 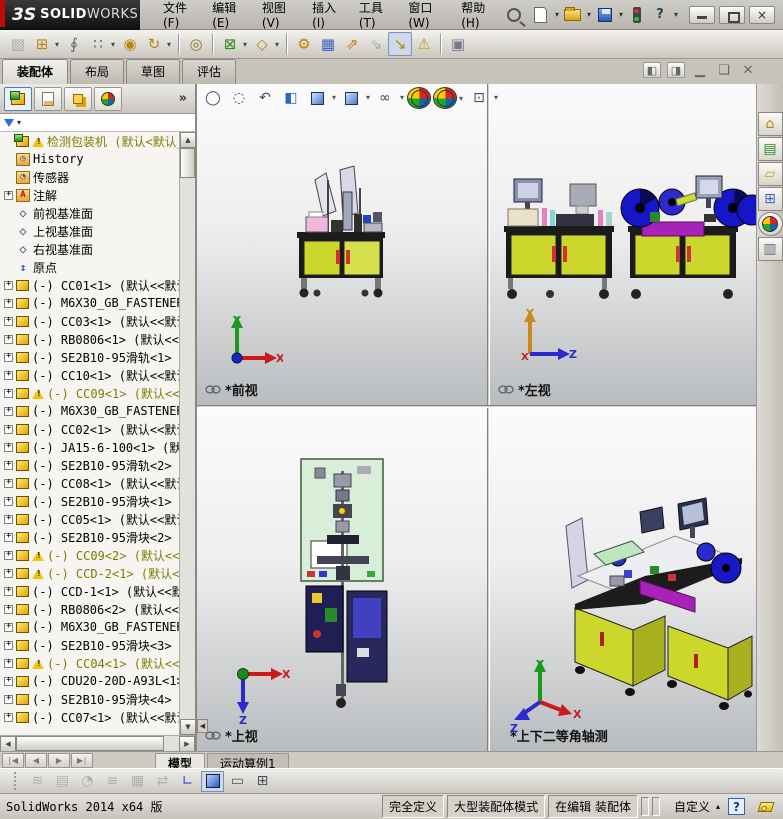 I want to click on motion-study-button: ⚙, so click(x=304, y=44).